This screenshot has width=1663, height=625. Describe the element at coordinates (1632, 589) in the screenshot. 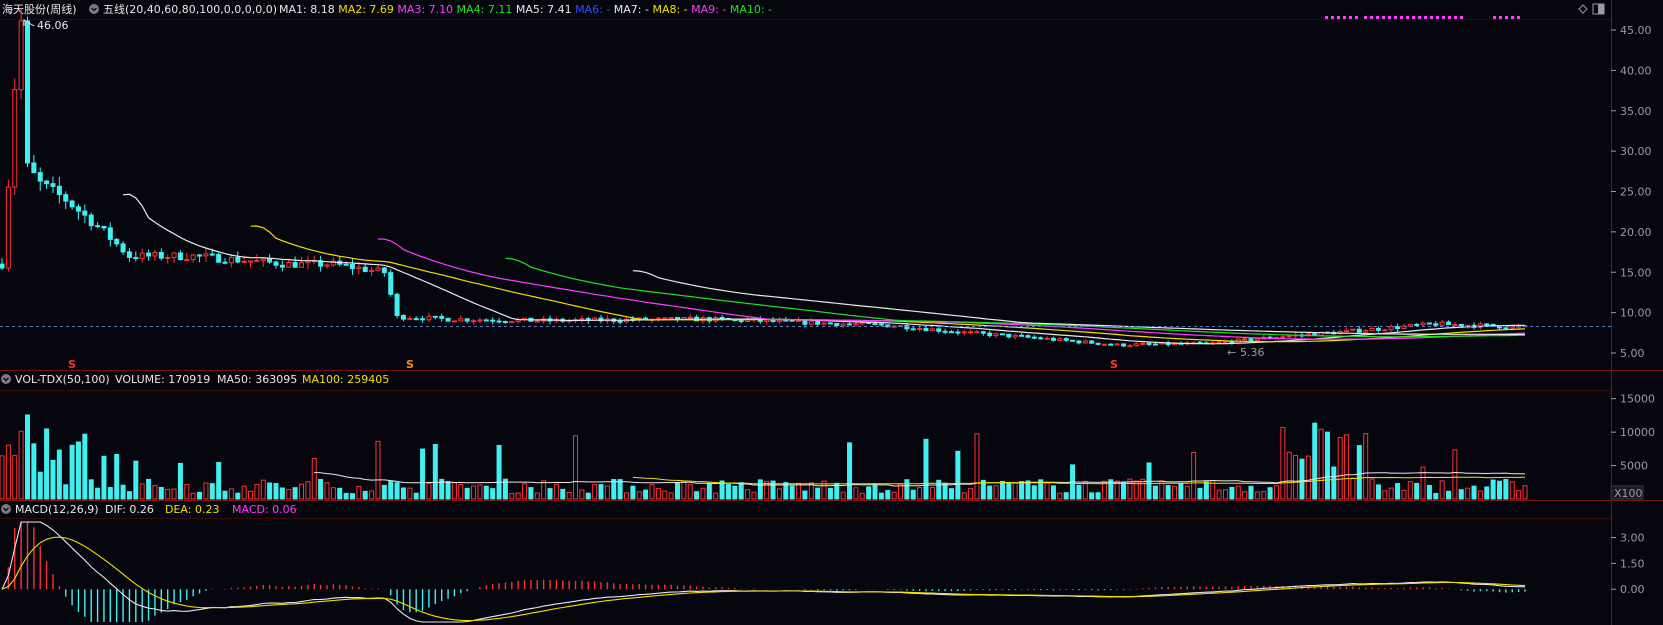

I see `macd-tick-label: 0.00` at that location.